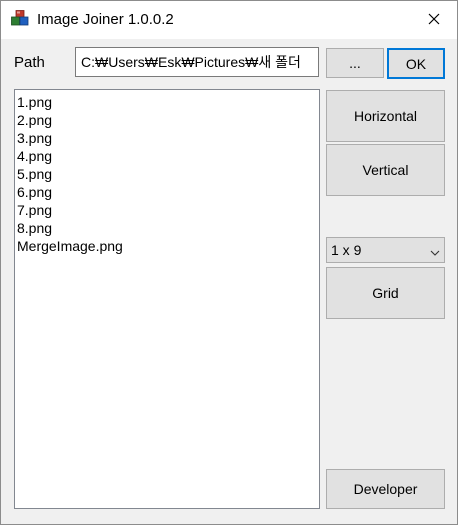 This screenshot has width=458, height=525. What do you see at coordinates (385, 116) in the screenshot?
I see `horizontal-button: Horizontal` at bounding box center [385, 116].